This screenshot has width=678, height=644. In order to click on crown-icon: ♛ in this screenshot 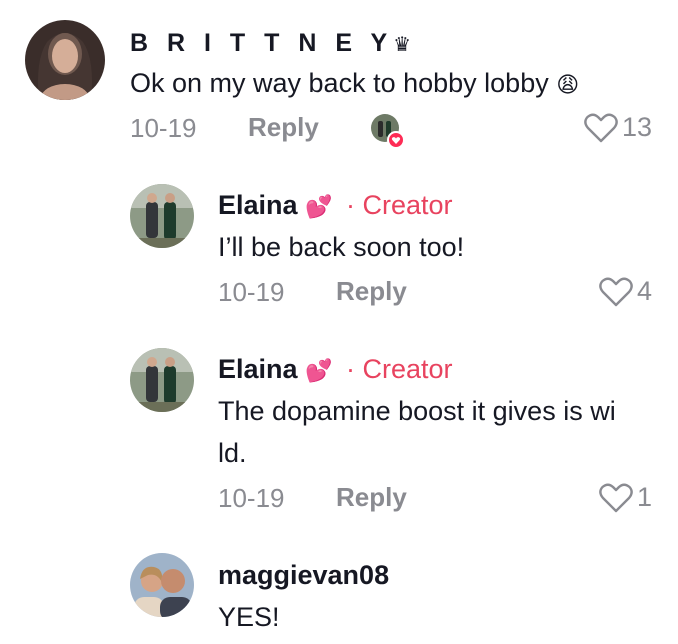, I will do `click(402, 45)`.